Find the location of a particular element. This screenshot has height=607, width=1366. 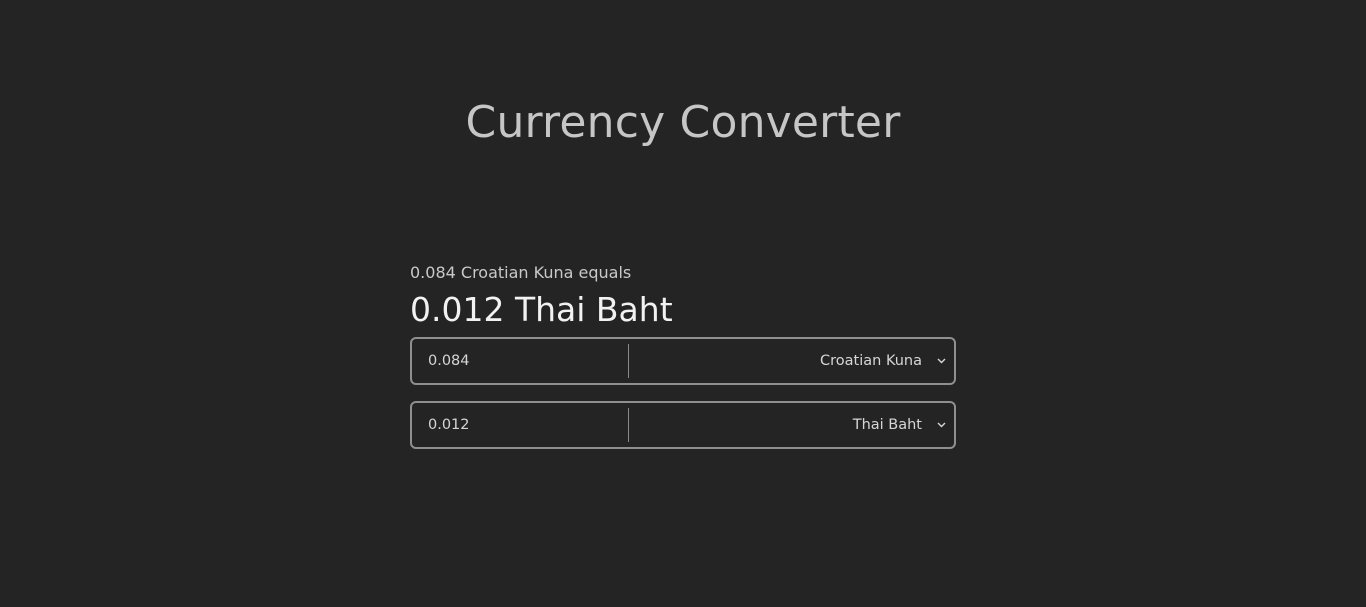

conversion-summary: 0.084 Croatian Kuna equals is located at coordinates (521, 272).